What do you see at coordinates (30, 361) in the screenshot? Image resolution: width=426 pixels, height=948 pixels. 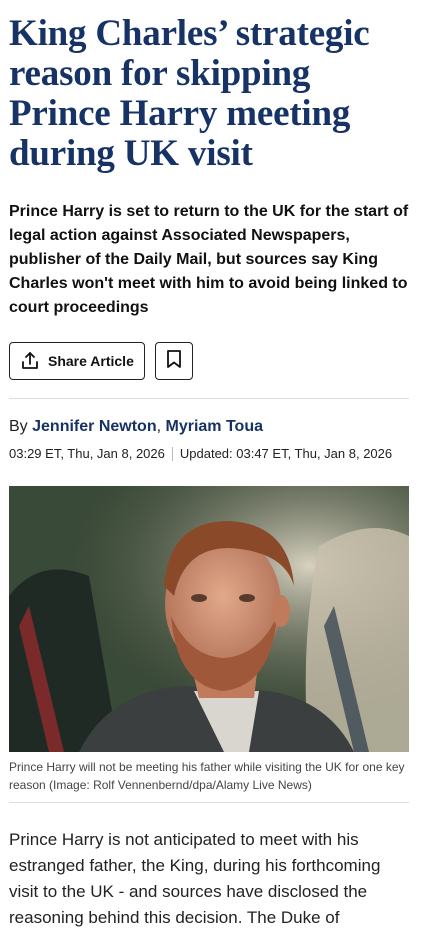 I see `share-icon` at bounding box center [30, 361].